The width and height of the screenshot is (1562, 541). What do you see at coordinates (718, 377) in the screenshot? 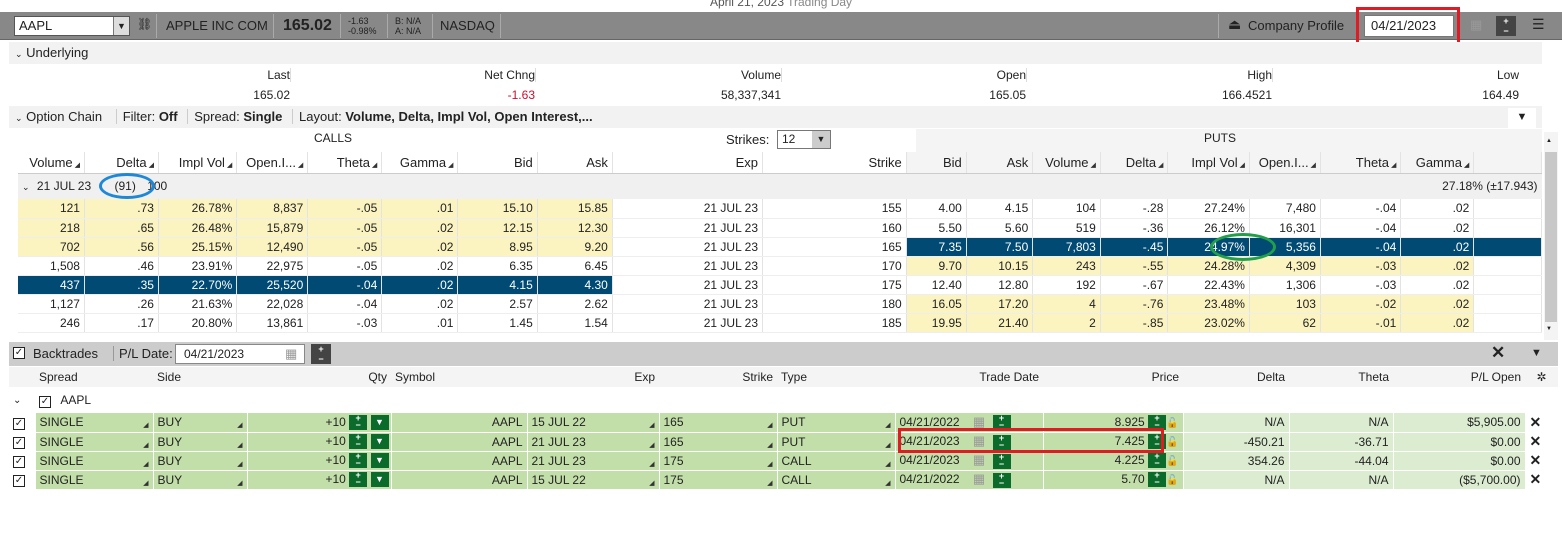
I see `col-header: Strike` at bounding box center [718, 377].